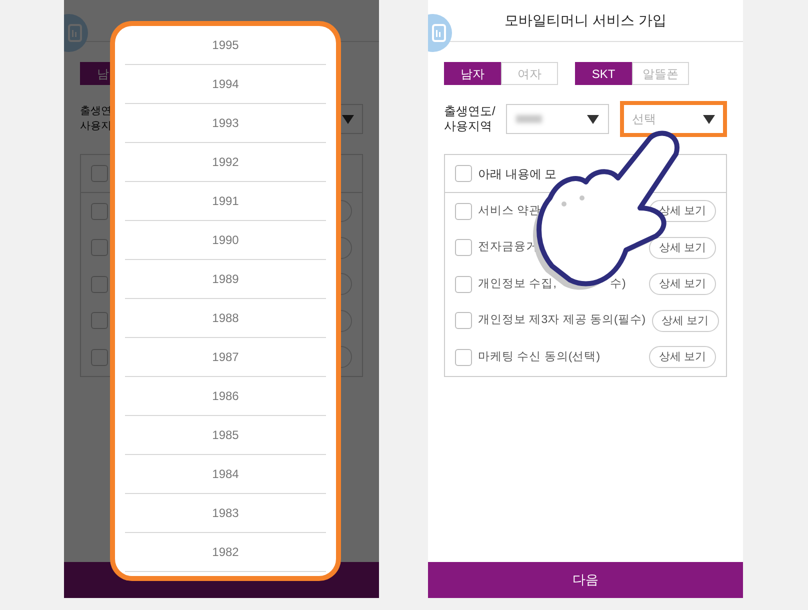 This screenshot has height=610, width=808. What do you see at coordinates (539, 357) in the screenshot?
I see `agreement-label: 마케팅 수신 동의(선택)` at bounding box center [539, 357].